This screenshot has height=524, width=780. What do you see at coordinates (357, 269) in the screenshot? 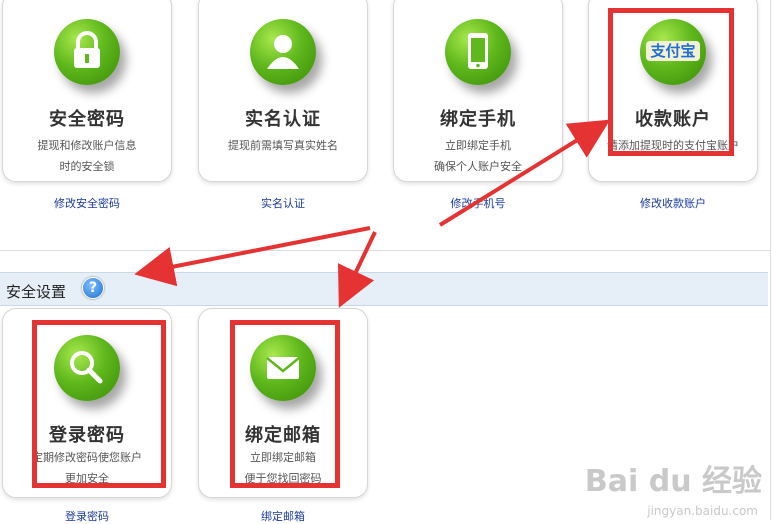
I see `arrow-to-bind-email` at bounding box center [357, 269].